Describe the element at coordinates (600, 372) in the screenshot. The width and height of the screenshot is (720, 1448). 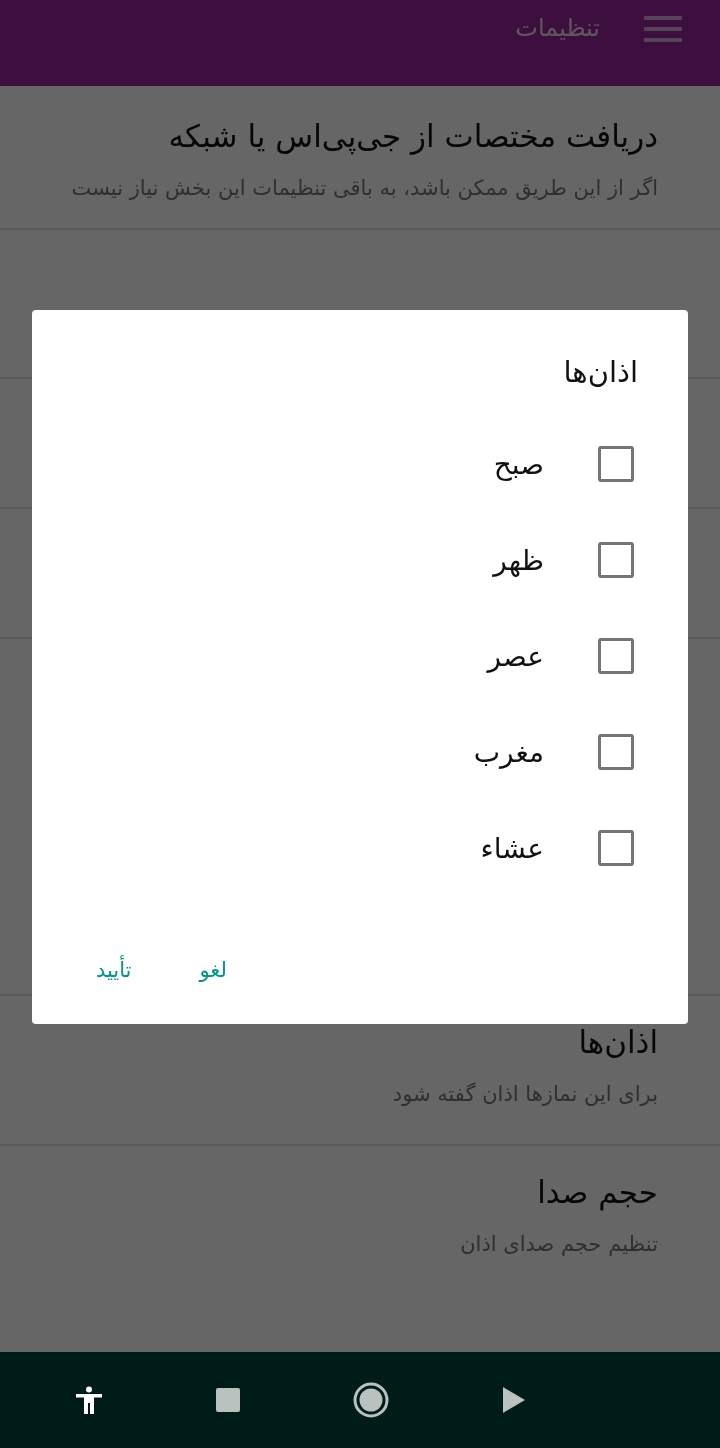
I see `dialog-title: اذان‌ها` at that location.